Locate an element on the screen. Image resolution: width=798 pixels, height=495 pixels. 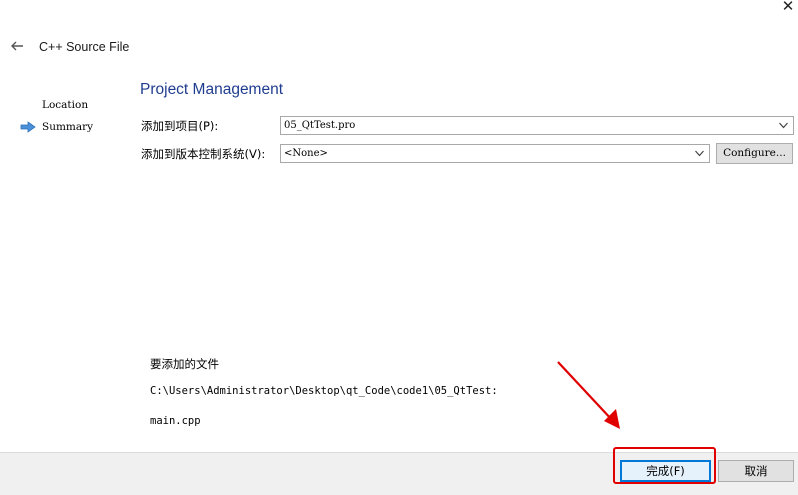
back-arrow-icon is located at coordinates (17, 46).